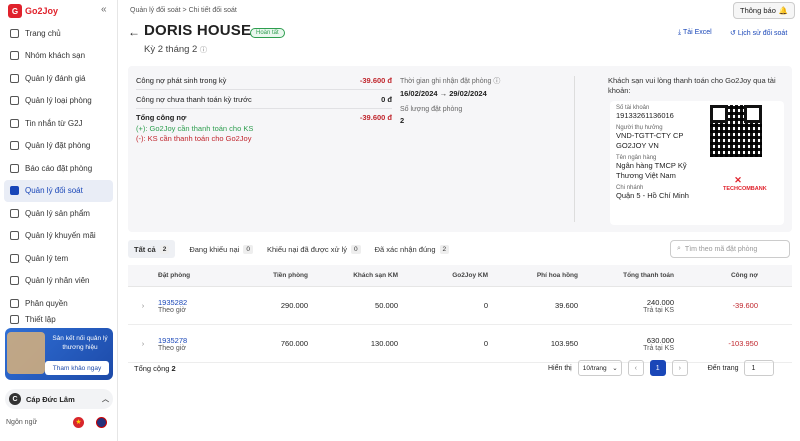 The height and width of the screenshot is (441, 800). Describe the element at coordinates (294, 343) in the screenshot. I see `room-price: 760.000` at that location.